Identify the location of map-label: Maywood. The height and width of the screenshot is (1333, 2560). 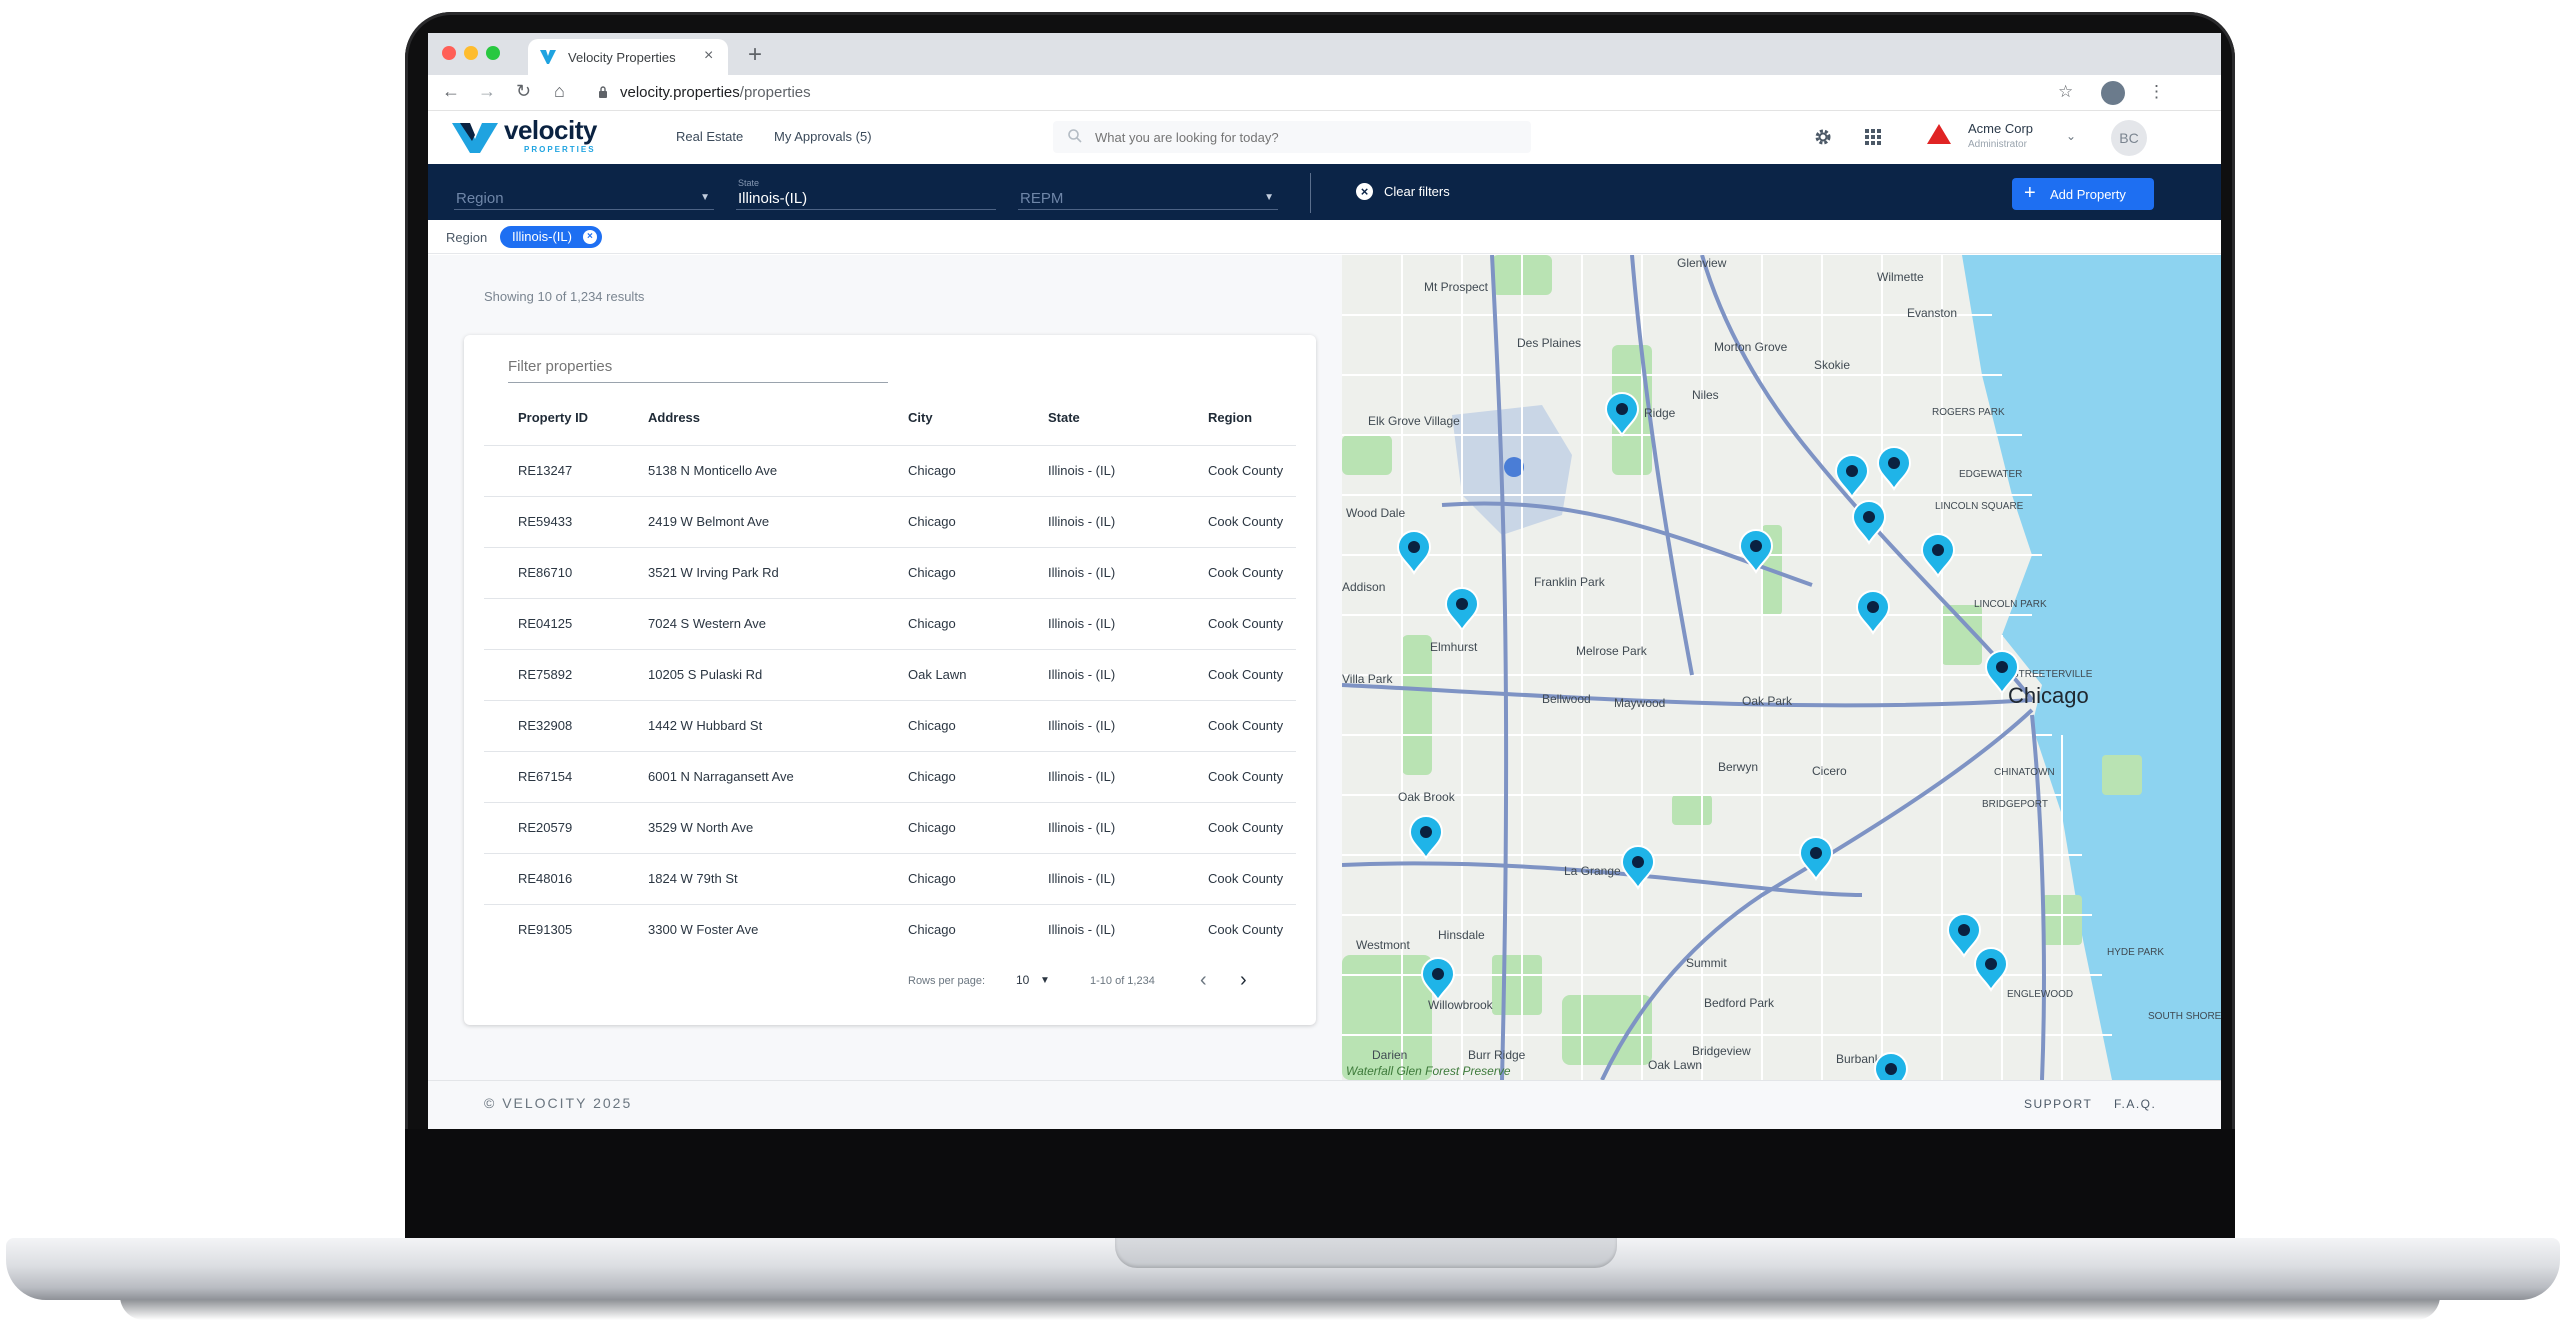
(1639, 703).